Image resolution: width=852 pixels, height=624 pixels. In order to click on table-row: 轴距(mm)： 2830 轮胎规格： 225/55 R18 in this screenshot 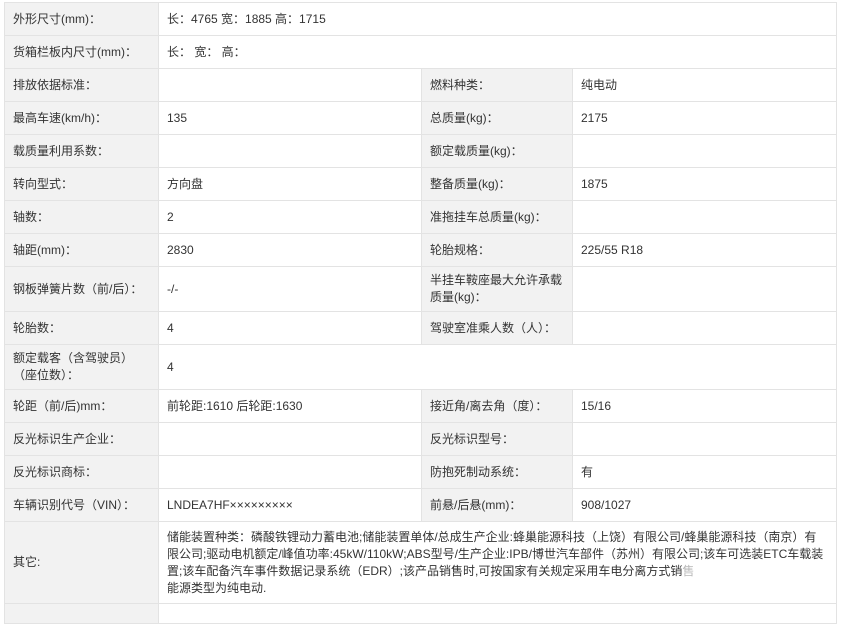, I will do `click(421, 250)`.